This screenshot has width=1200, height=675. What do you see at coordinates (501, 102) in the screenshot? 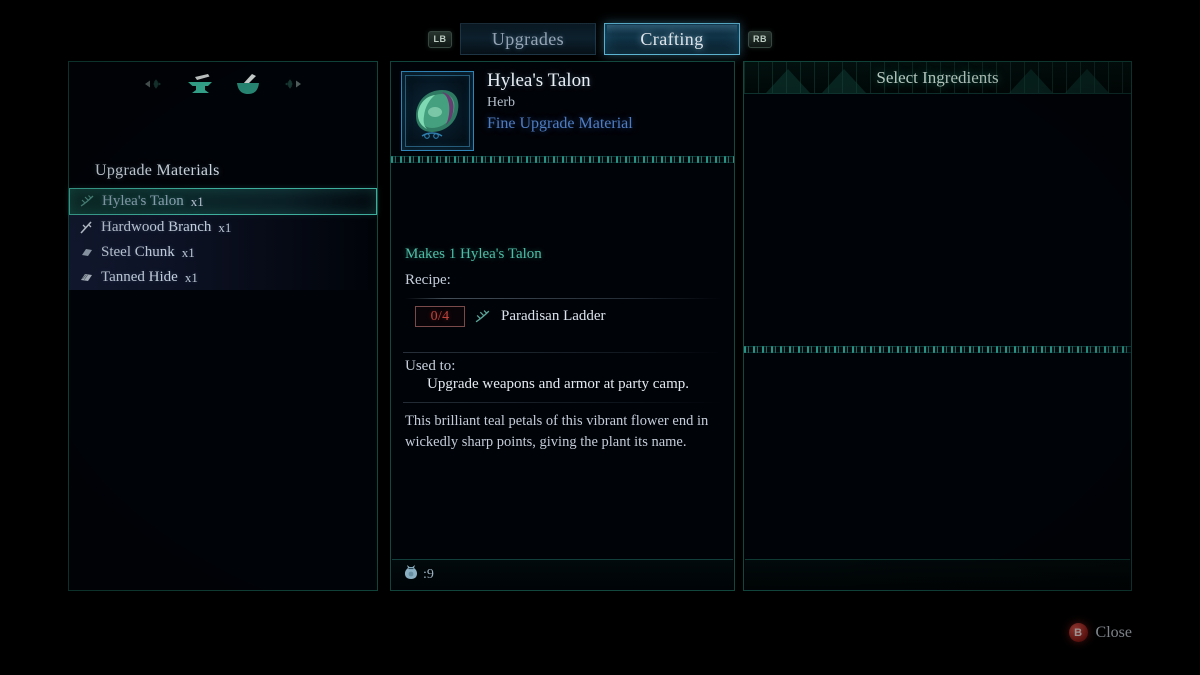
I see `item-type: Herb` at bounding box center [501, 102].